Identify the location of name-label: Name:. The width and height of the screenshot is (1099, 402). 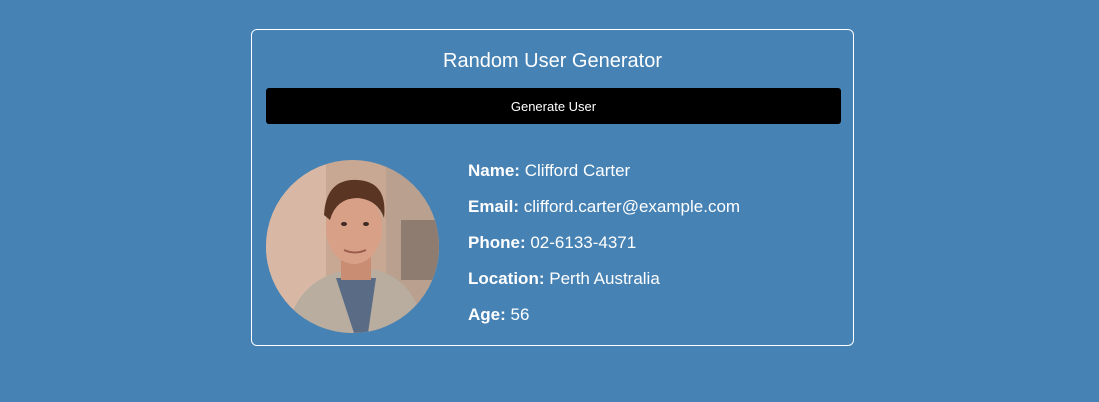
(494, 170).